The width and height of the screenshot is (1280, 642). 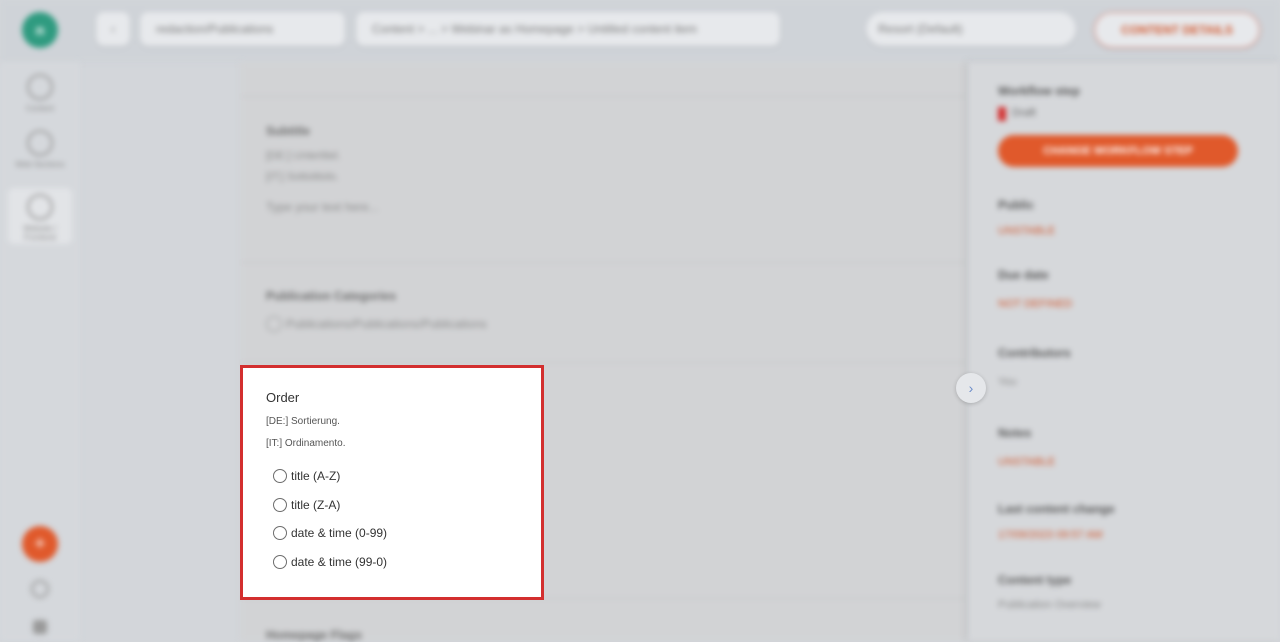 I want to click on sidebar-item-website: Website / Frontend, so click(x=40, y=216).